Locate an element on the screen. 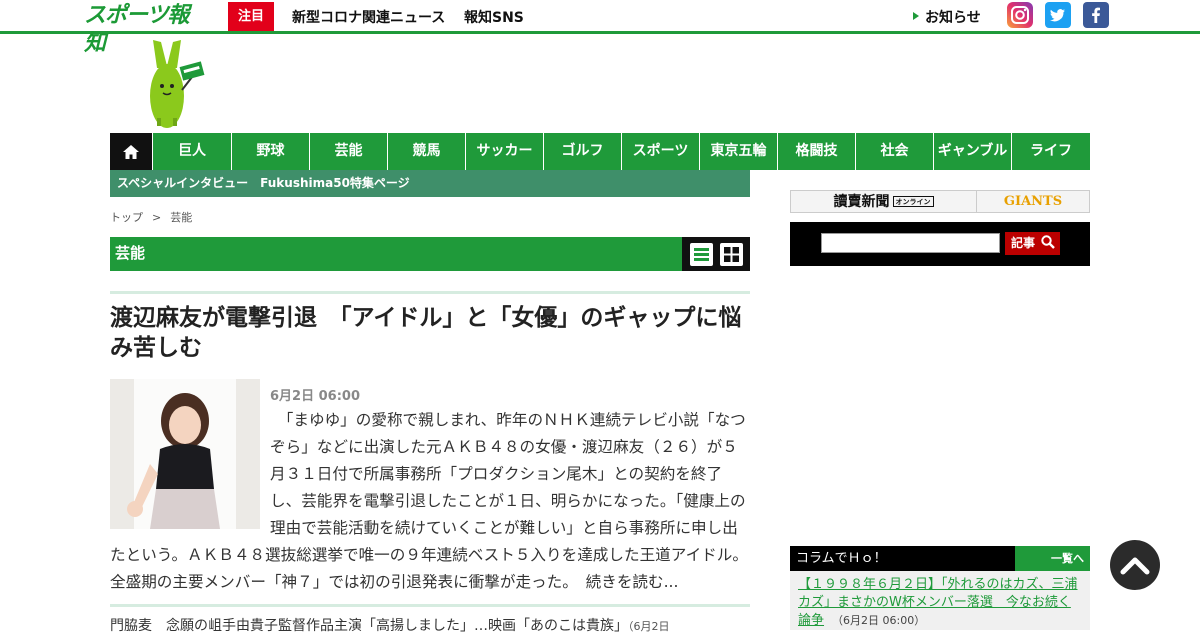 The image size is (1200, 635). top-bar: スポーツ報知 注目 新型コロナ関連ニュース 報知SNS お知らせ is located at coordinates (600, 28).